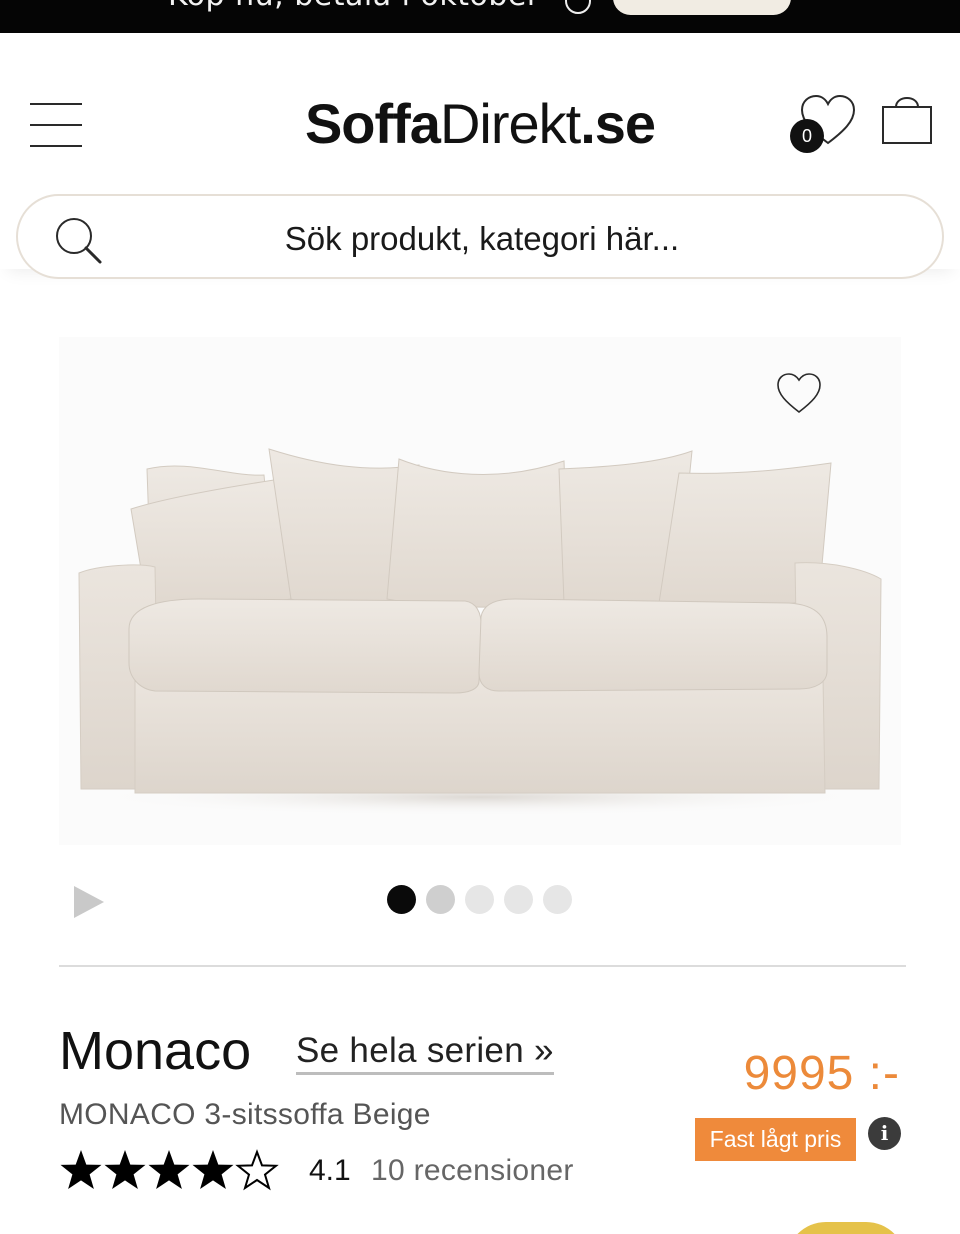 The width and height of the screenshot is (960, 1234). What do you see at coordinates (480, 16) in the screenshot?
I see `promo-banner: Köp nu, betala i oktober` at bounding box center [480, 16].